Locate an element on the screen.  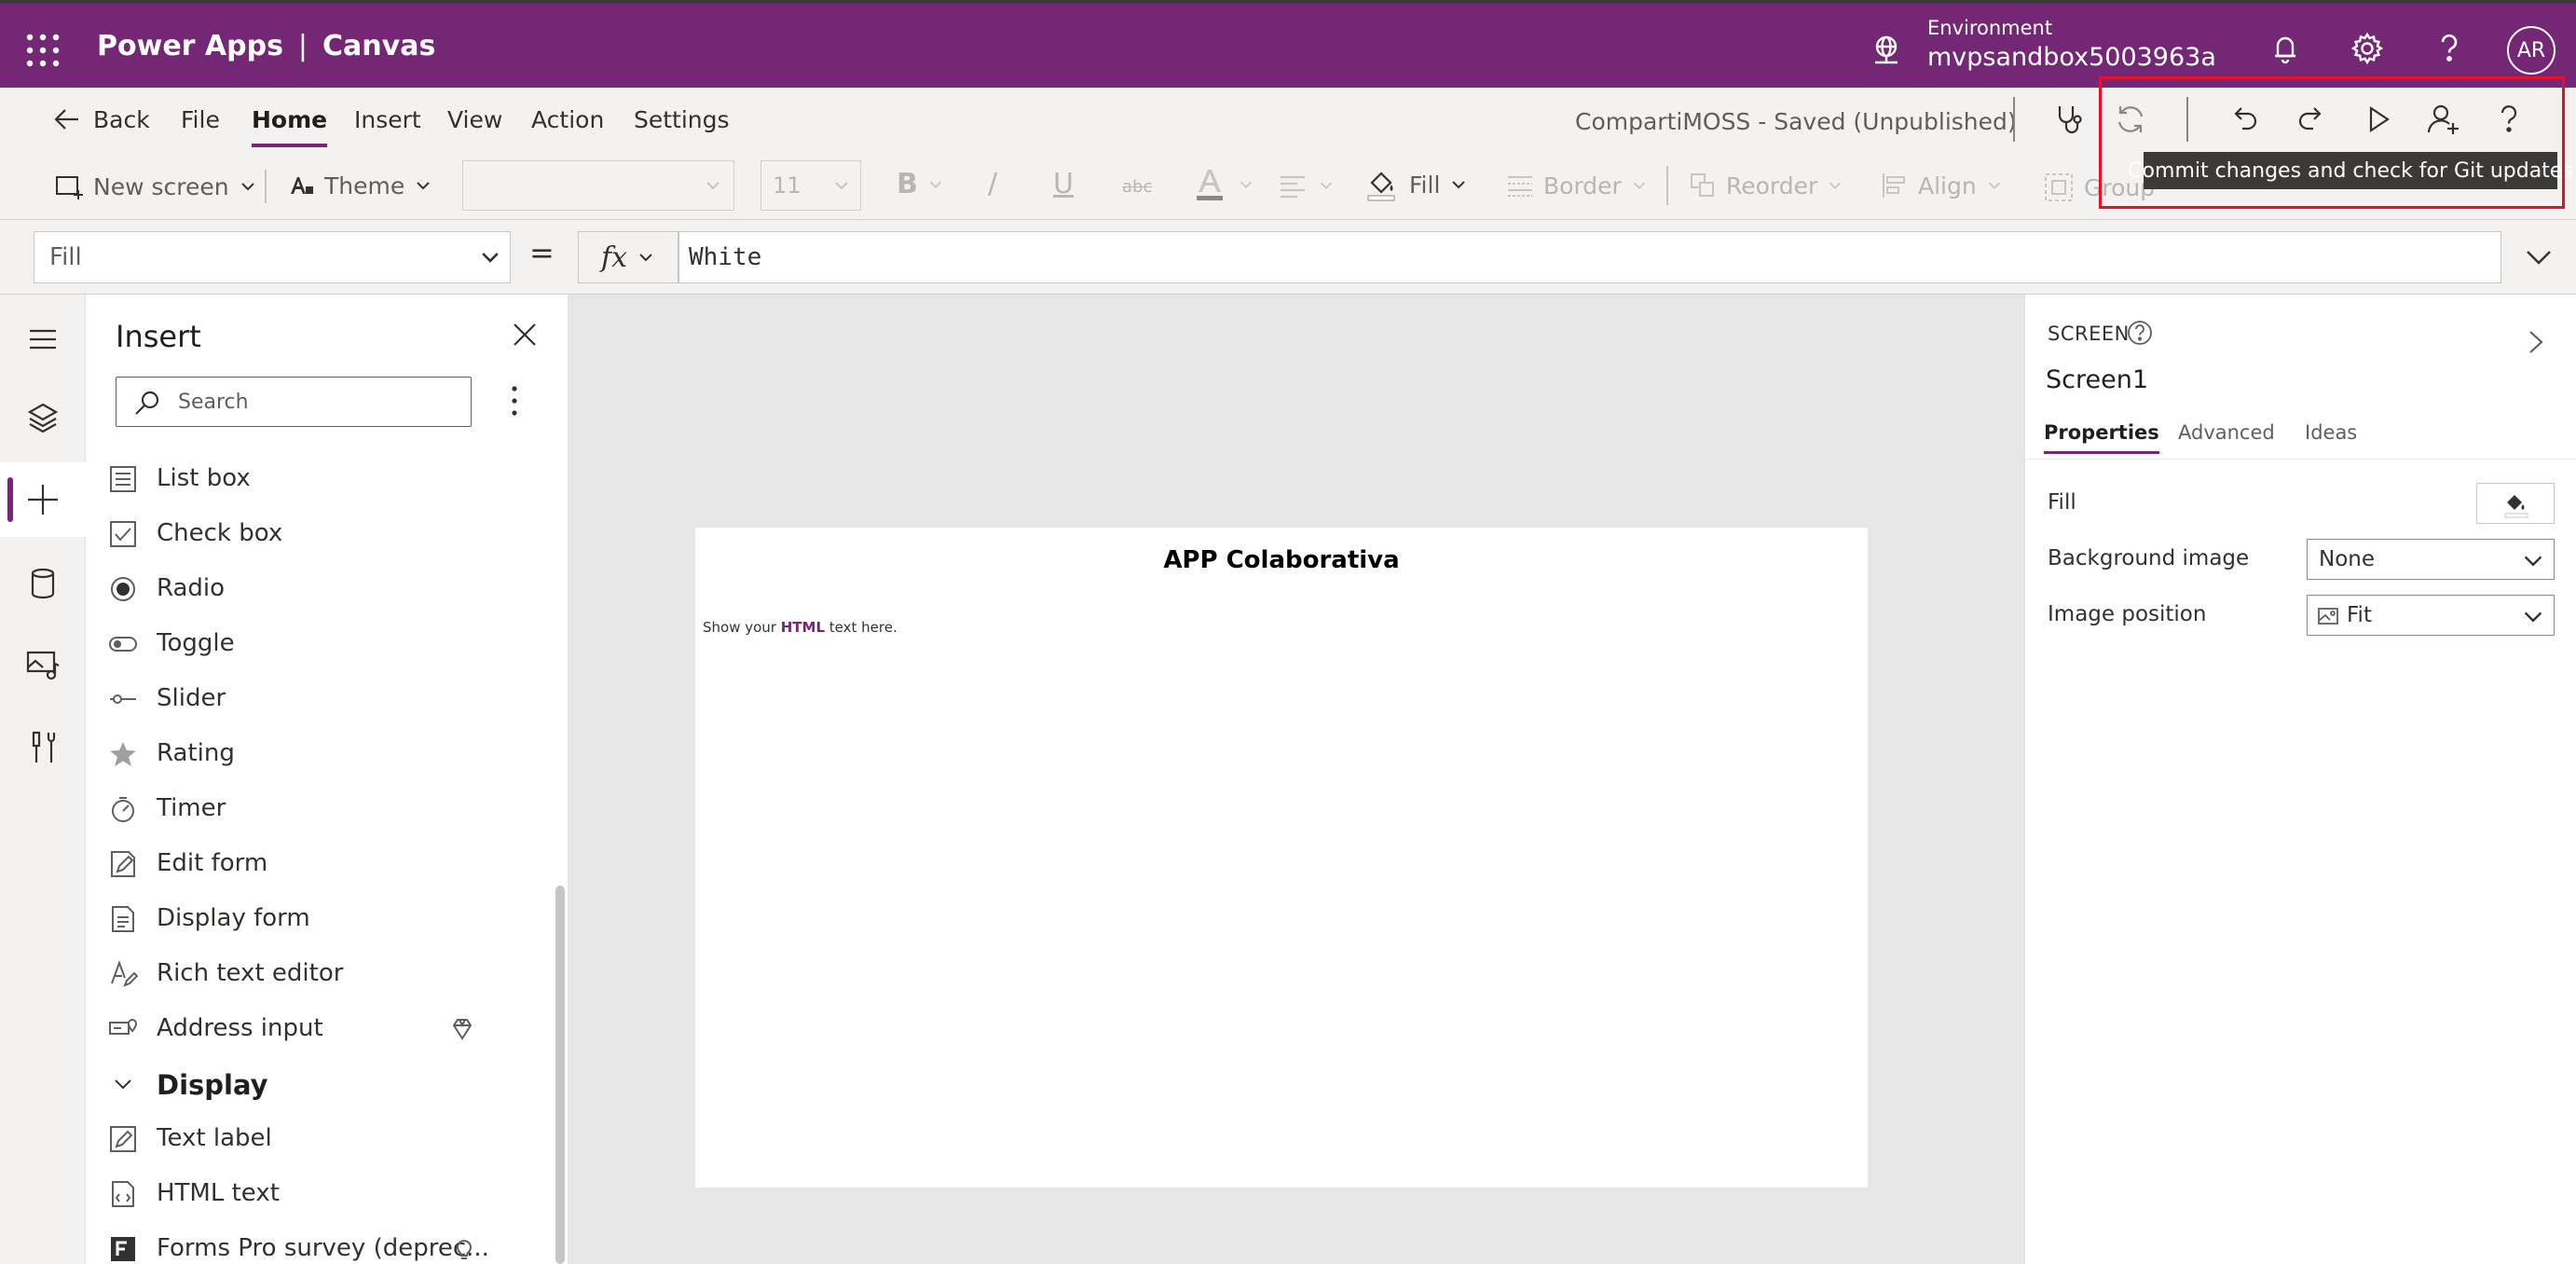
align-label: Align is located at coordinates (1947, 185).